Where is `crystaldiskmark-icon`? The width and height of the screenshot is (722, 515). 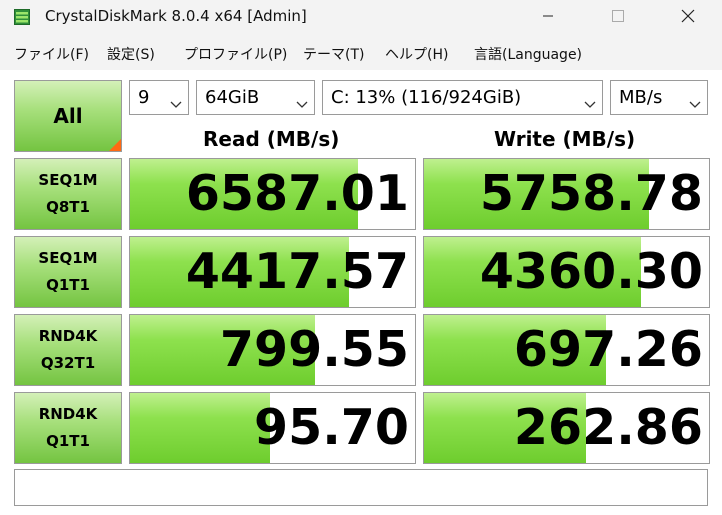 crystaldiskmark-icon is located at coordinates (22, 17).